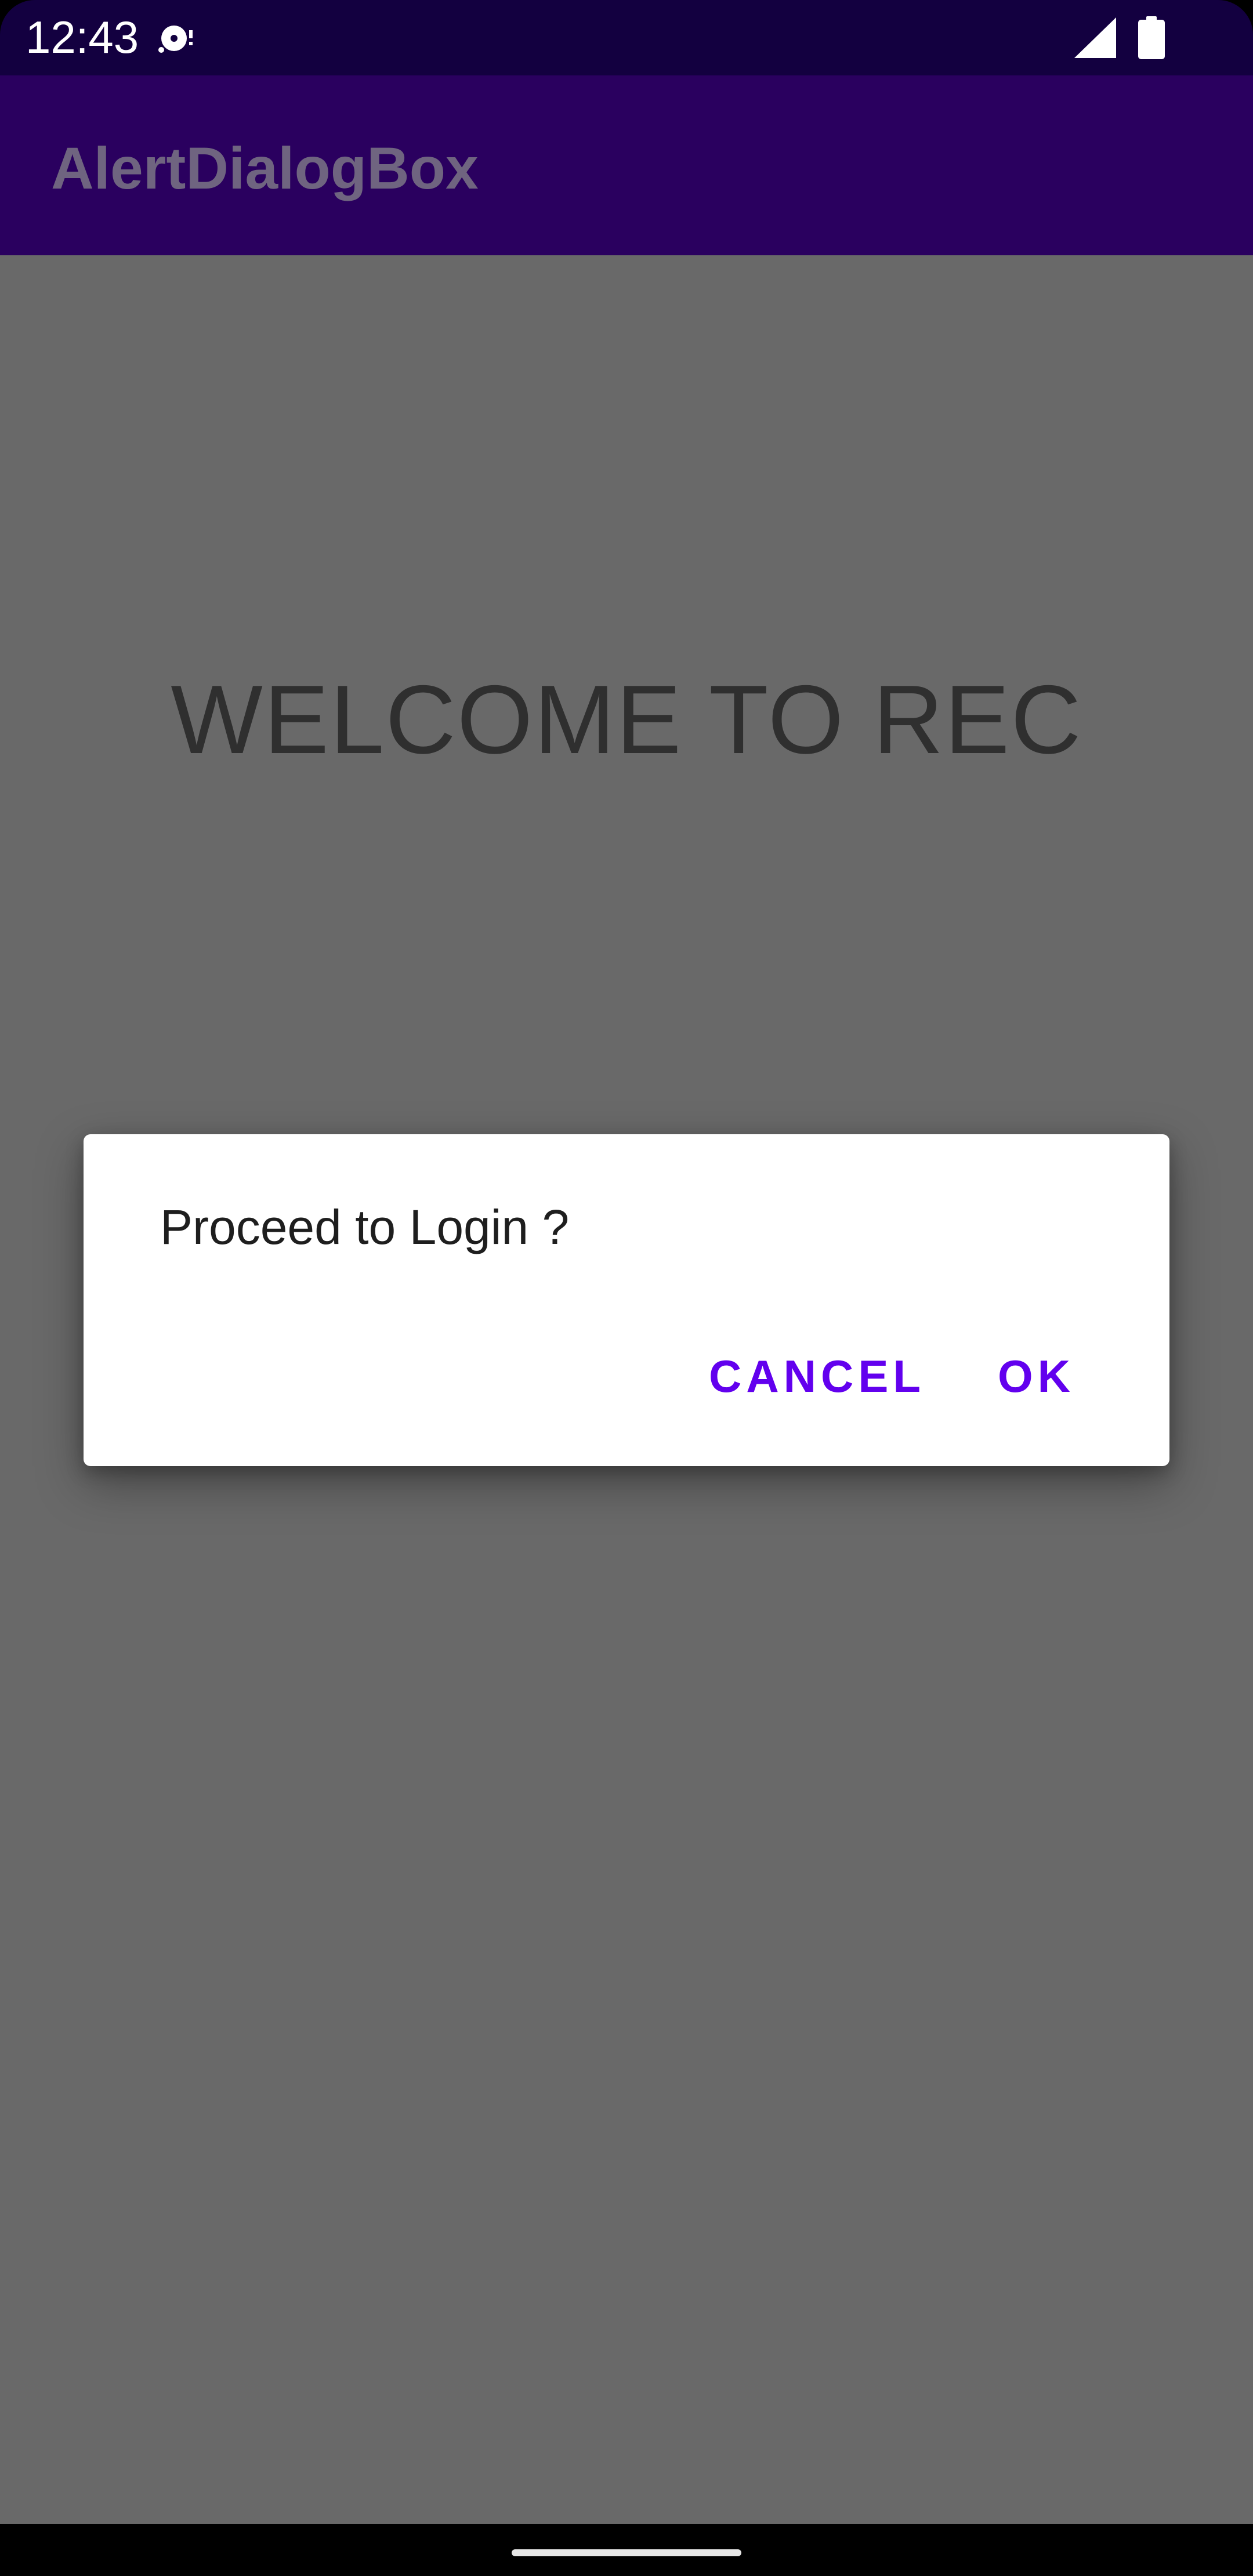 This screenshot has width=1253, height=2576. I want to click on cell-signal-icon, so click(1095, 37).